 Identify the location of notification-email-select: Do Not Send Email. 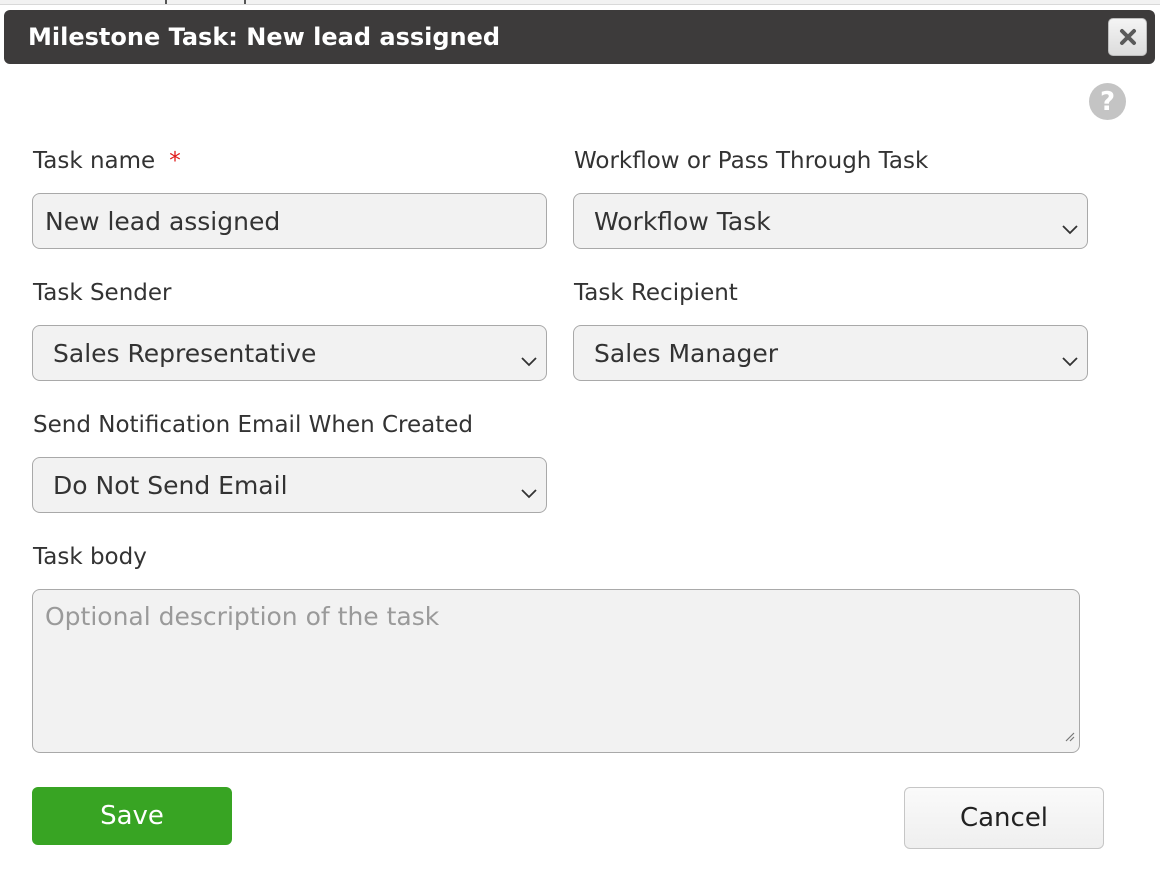
(289, 485).